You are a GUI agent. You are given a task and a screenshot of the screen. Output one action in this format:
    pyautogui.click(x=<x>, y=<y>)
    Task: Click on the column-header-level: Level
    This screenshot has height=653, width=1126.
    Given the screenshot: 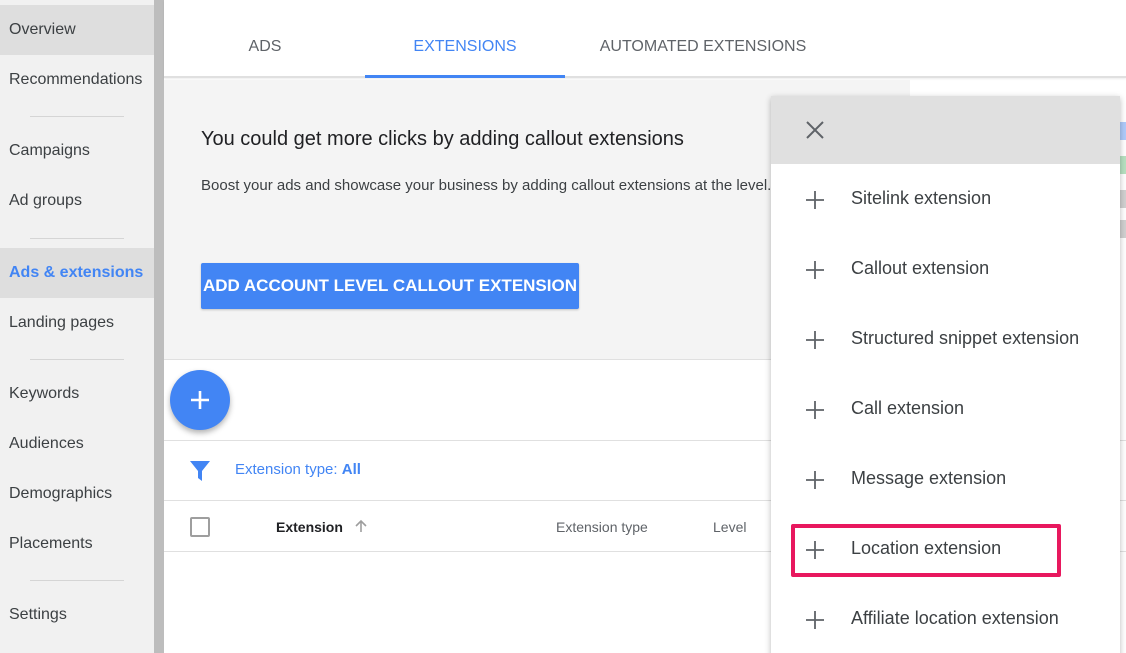 What is the action you would take?
    pyautogui.click(x=729, y=527)
    